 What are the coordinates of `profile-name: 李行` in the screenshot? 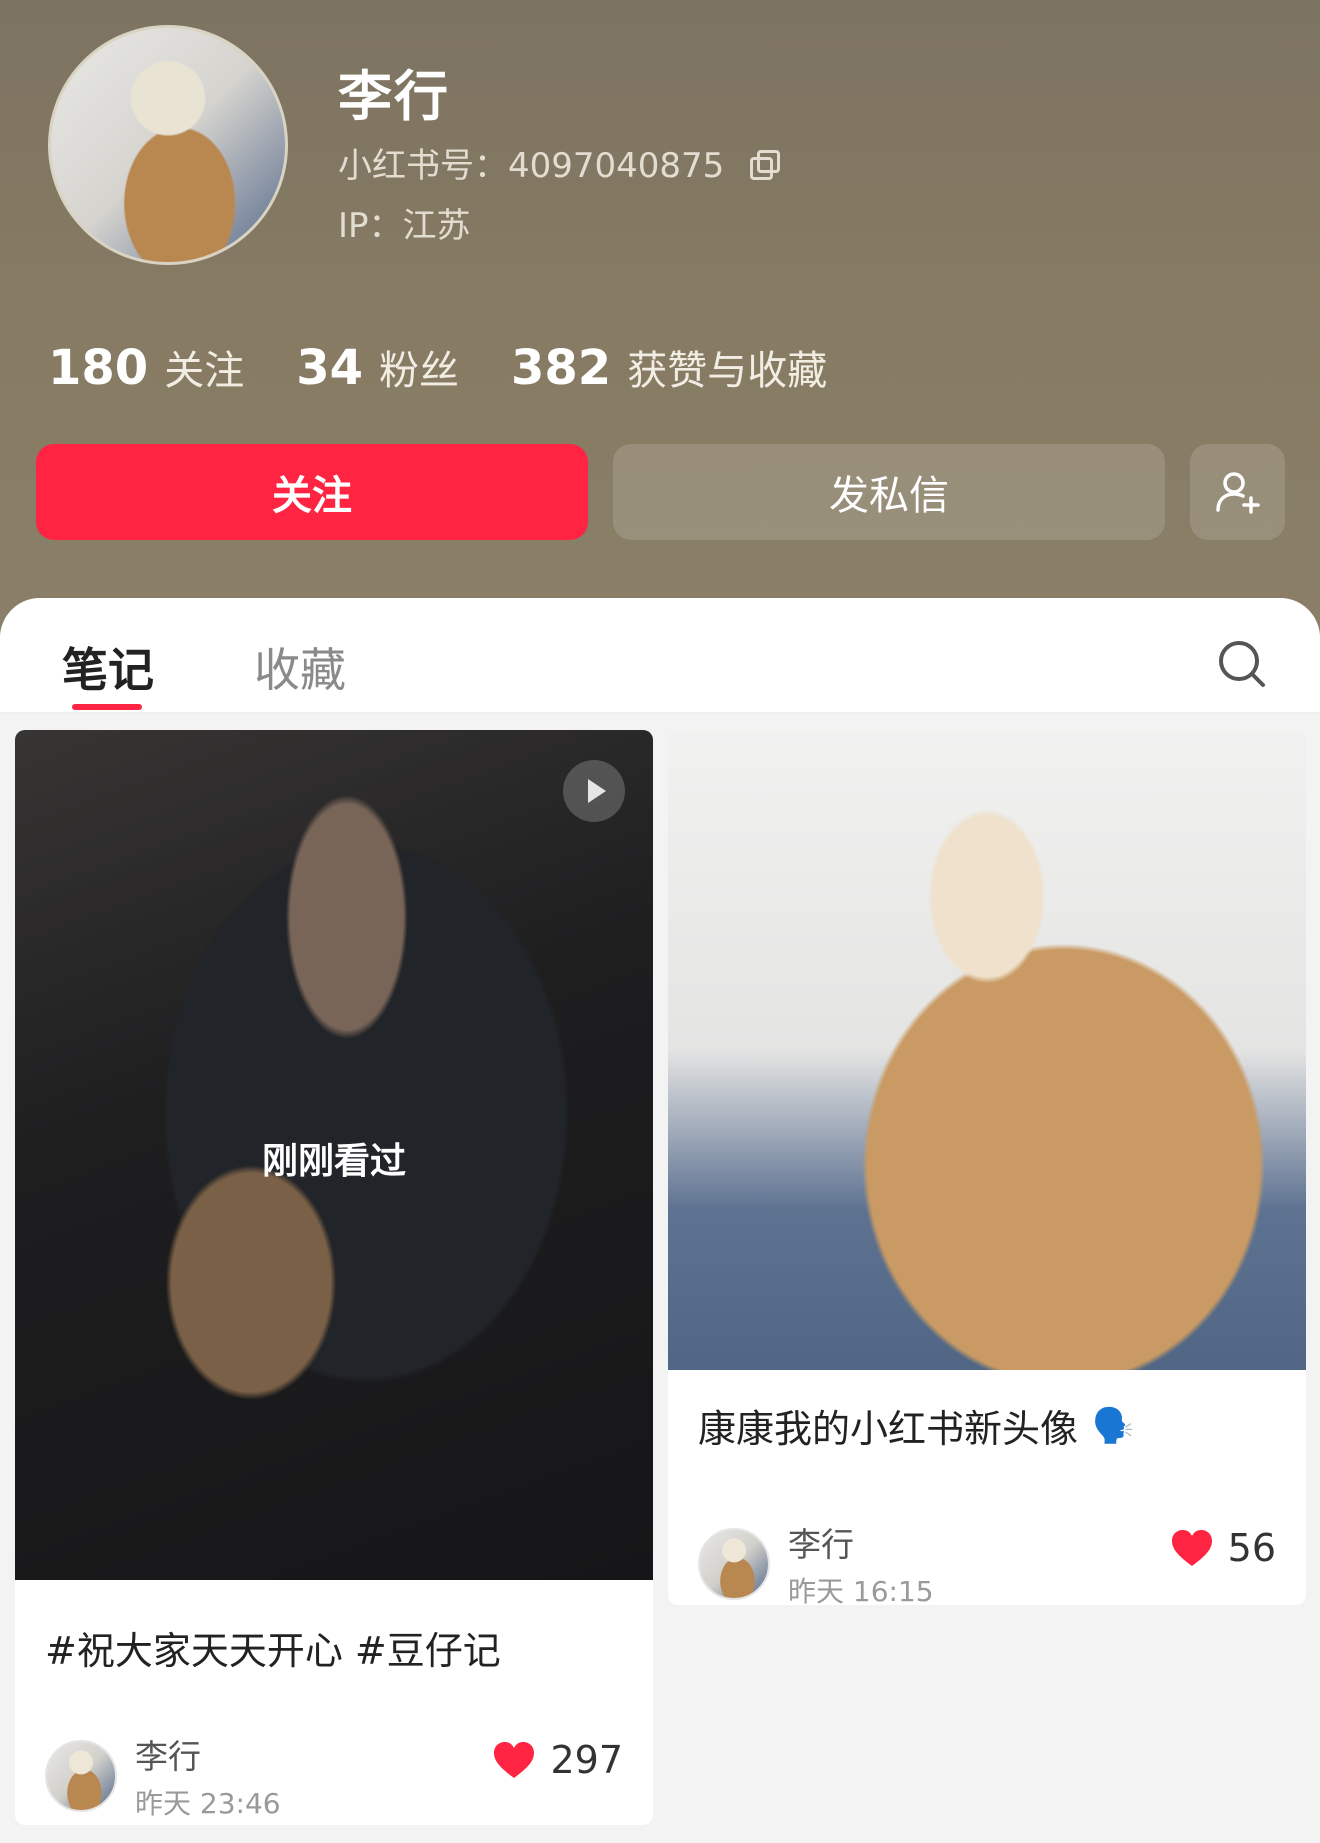 It's located at (394, 96).